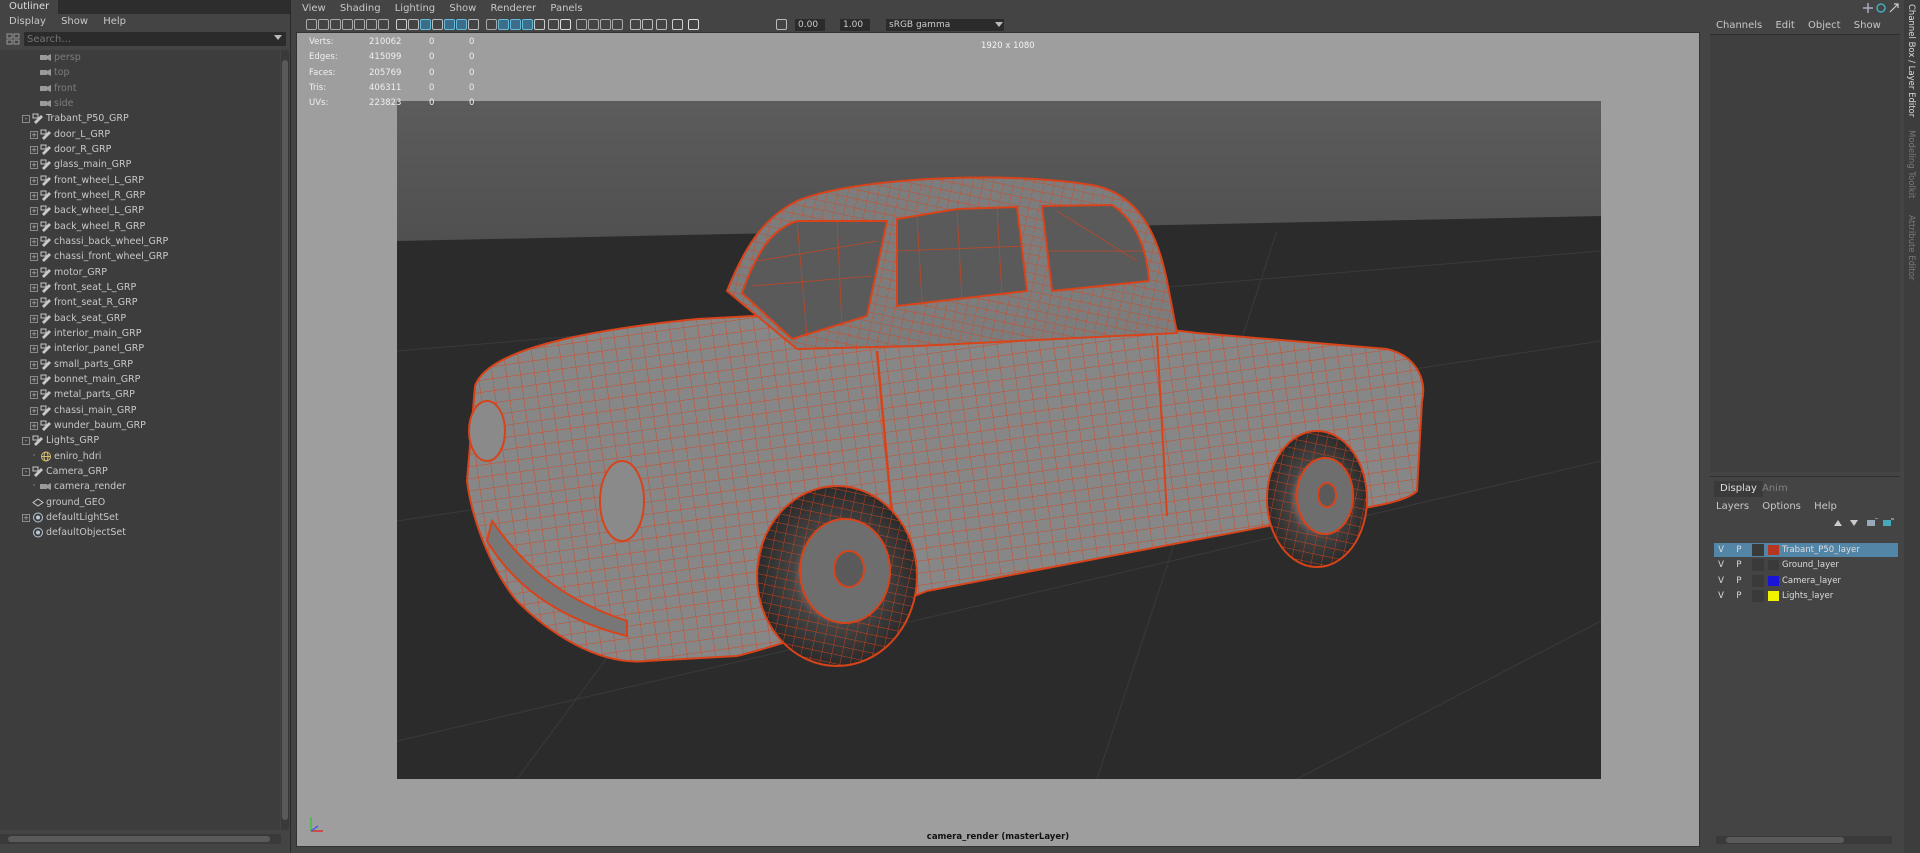 The height and width of the screenshot is (853, 1920). Describe the element at coordinates (140, 57) in the screenshot. I see `tree-row: persp` at that location.